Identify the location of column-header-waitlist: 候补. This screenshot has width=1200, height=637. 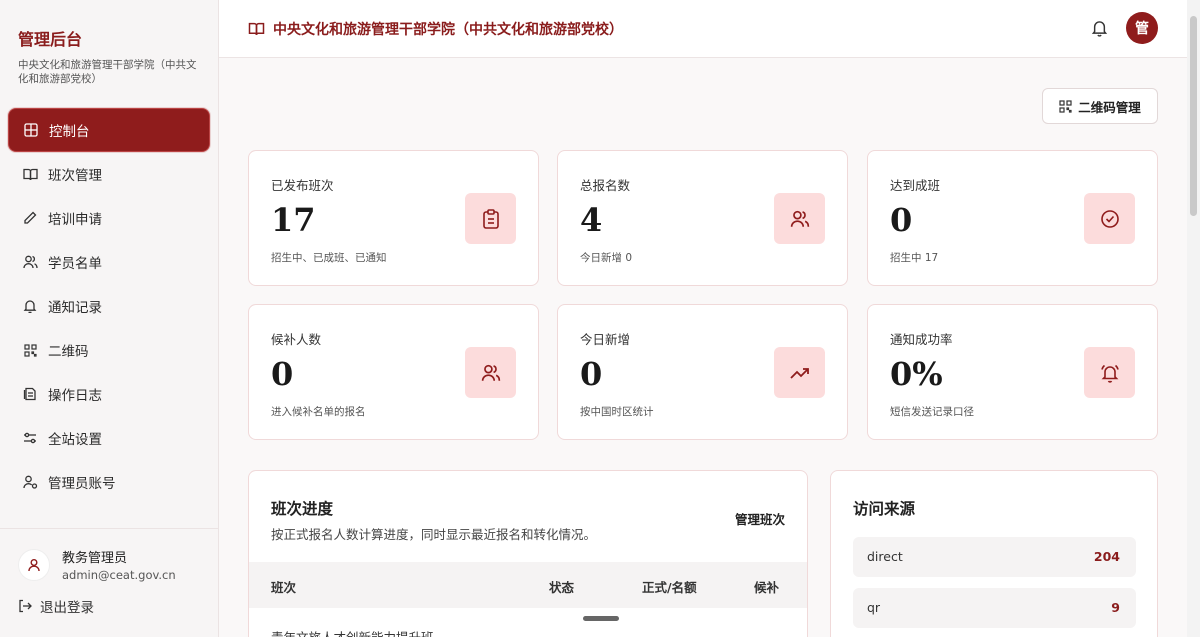
(766, 586).